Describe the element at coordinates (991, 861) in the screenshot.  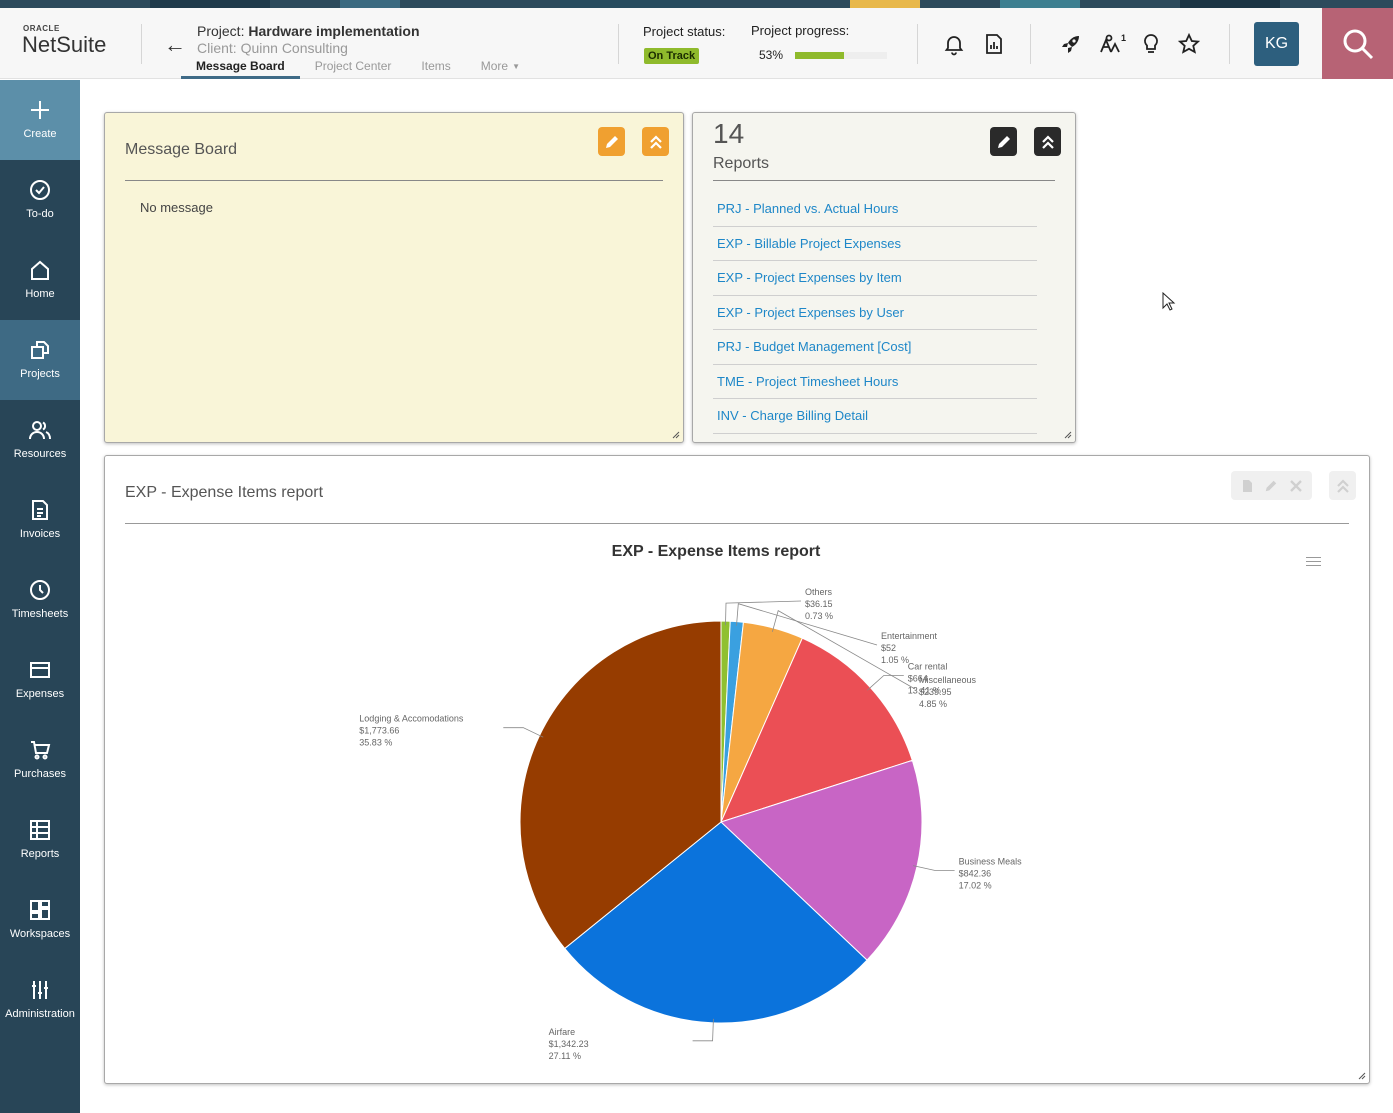
I see `pie-label: Business Meals` at that location.